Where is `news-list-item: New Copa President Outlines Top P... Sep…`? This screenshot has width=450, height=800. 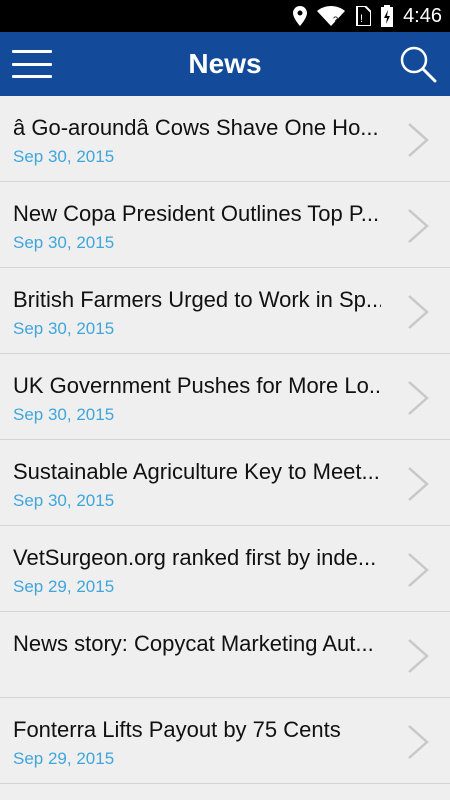 news-list-item: New Copa President Outlines Top P... Sep… is located at coordinates (225, 225).